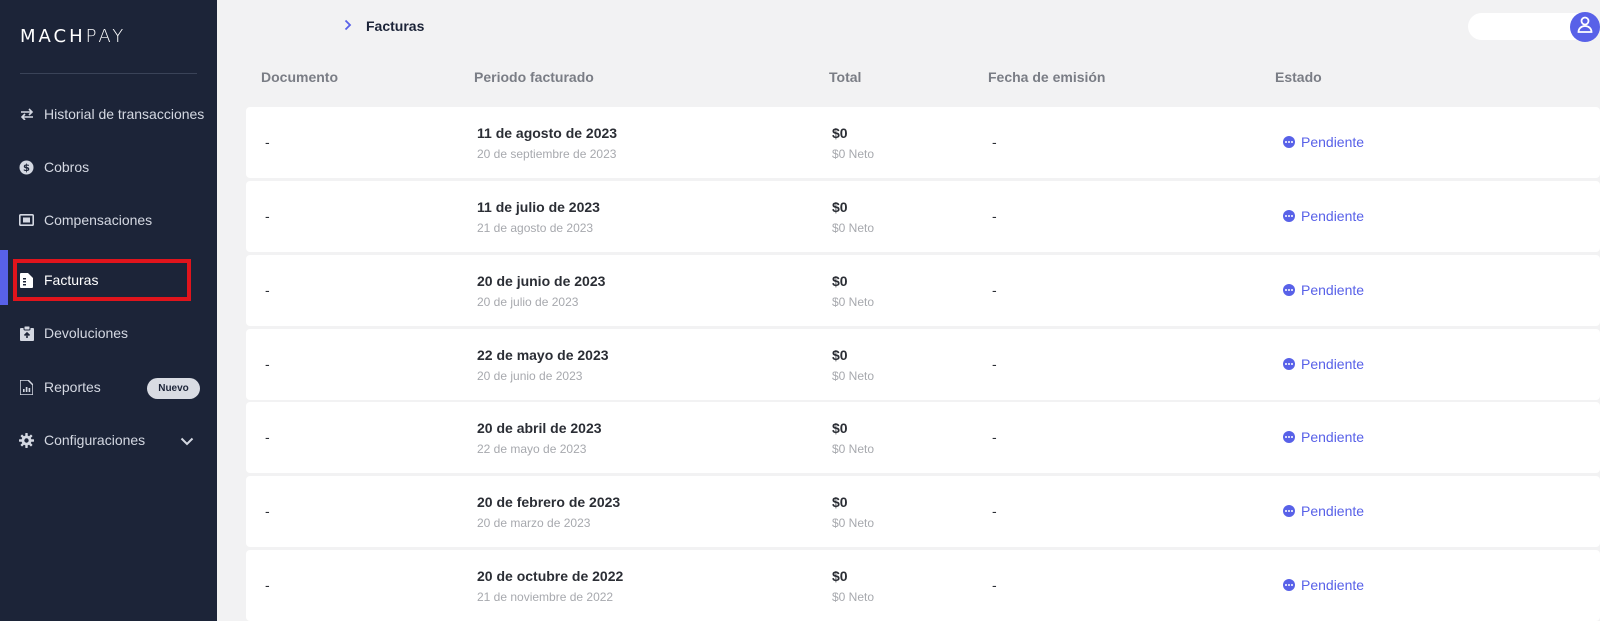 This screenshot has height=621, width=1600. What do you see at coordinates (102, 280) in the screenshot?
I see `highlight-annotation` at bounding box center [102, 280].